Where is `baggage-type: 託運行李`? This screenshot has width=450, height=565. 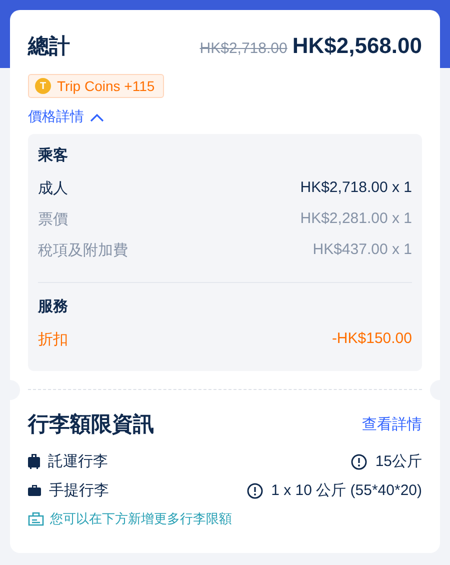
baggage-type: 託運行李 is located at coordinates (78, 461).